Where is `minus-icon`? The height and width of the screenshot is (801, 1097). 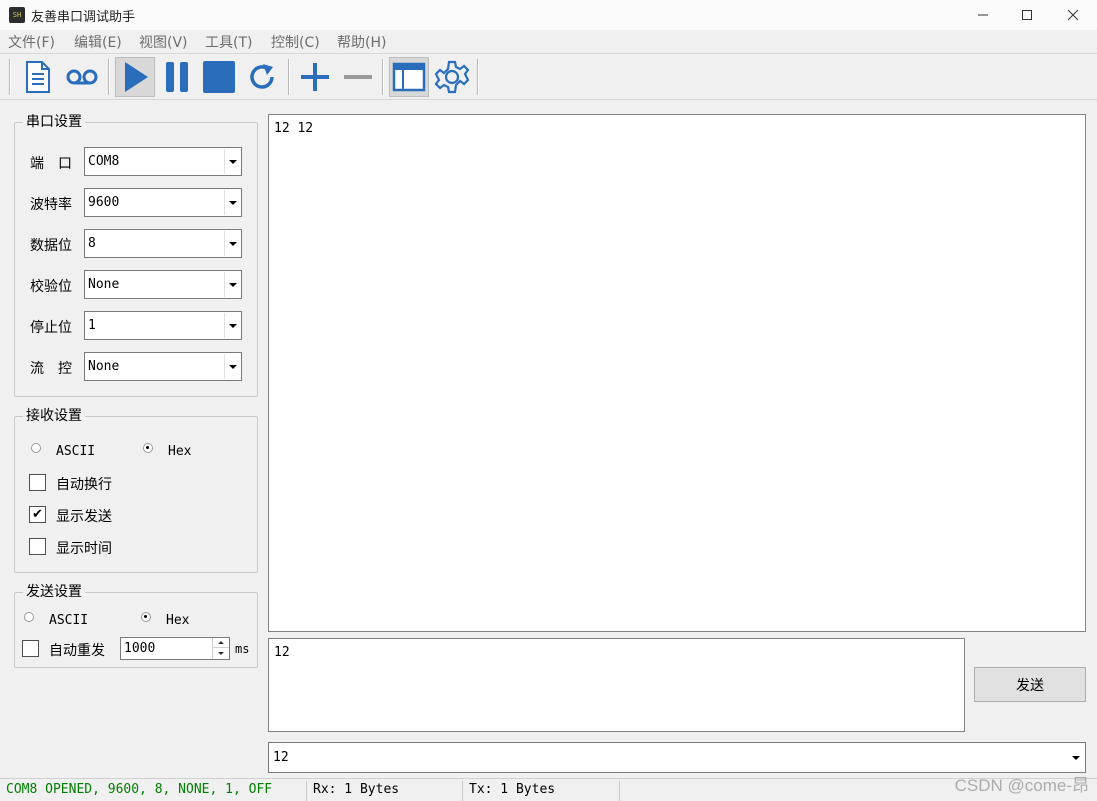 minus-icon is located at coordinates (358, 77).